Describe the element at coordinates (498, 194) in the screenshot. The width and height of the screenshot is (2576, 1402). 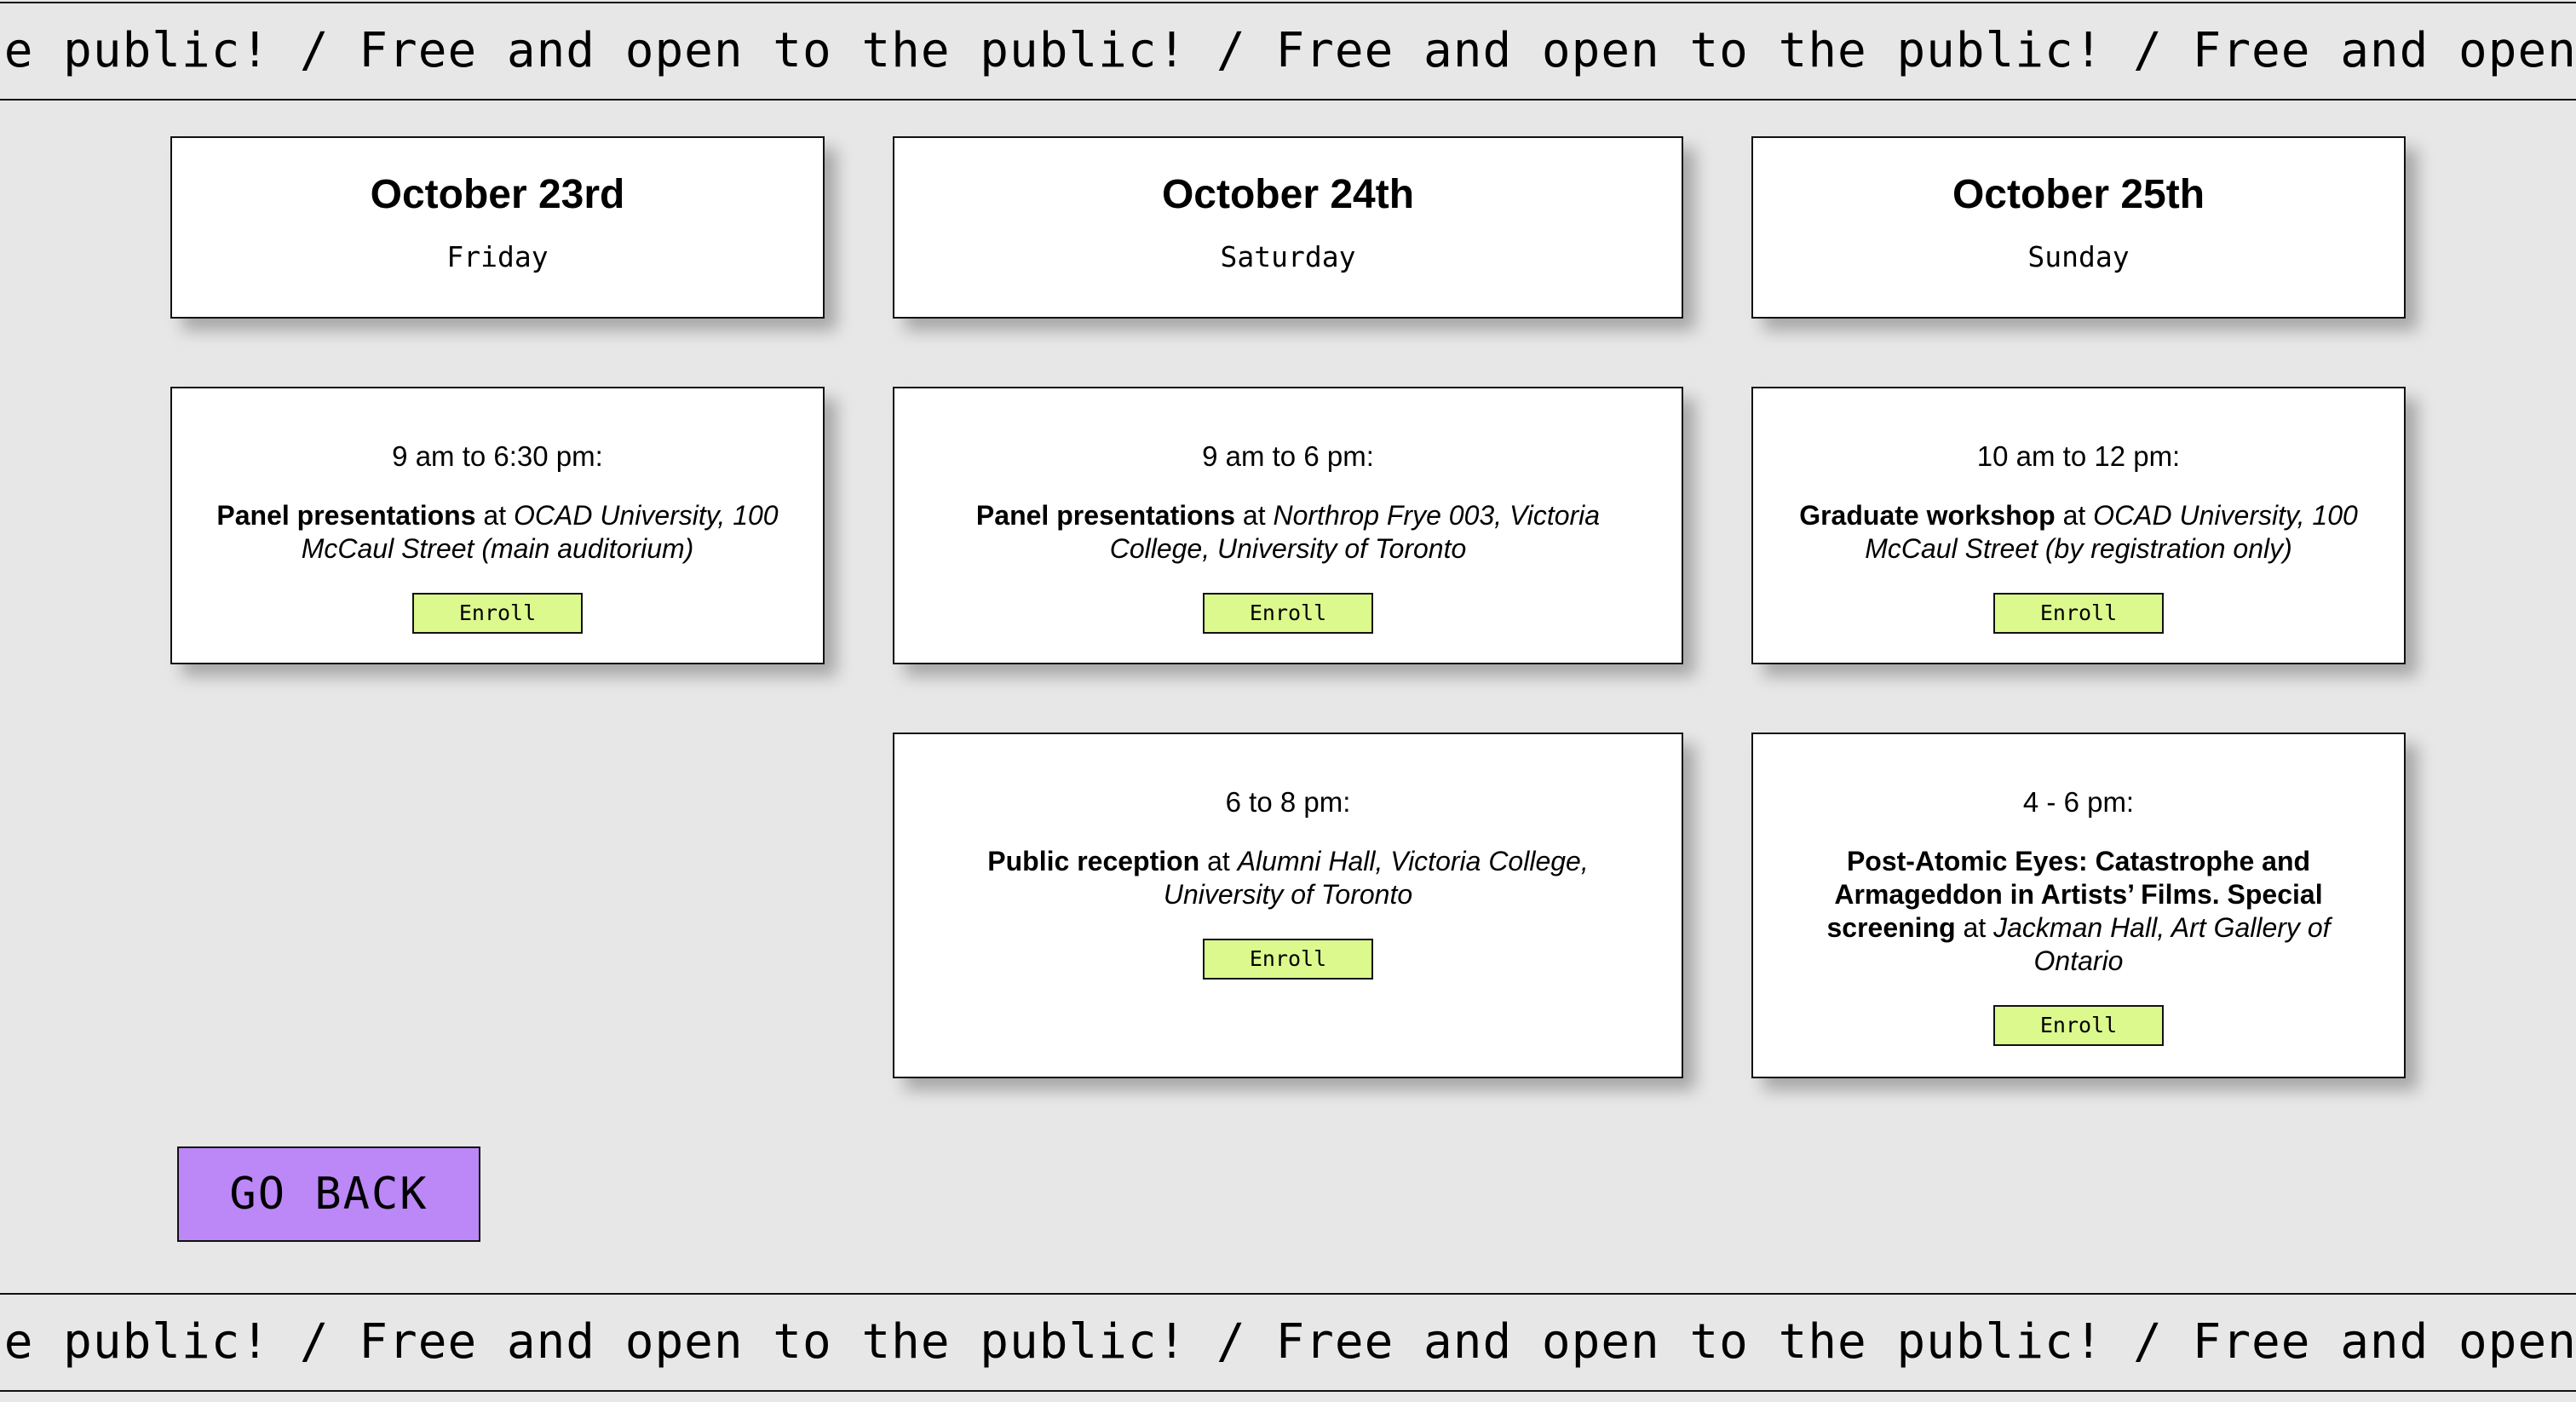
I see `day-date: October 23rd` at that location.